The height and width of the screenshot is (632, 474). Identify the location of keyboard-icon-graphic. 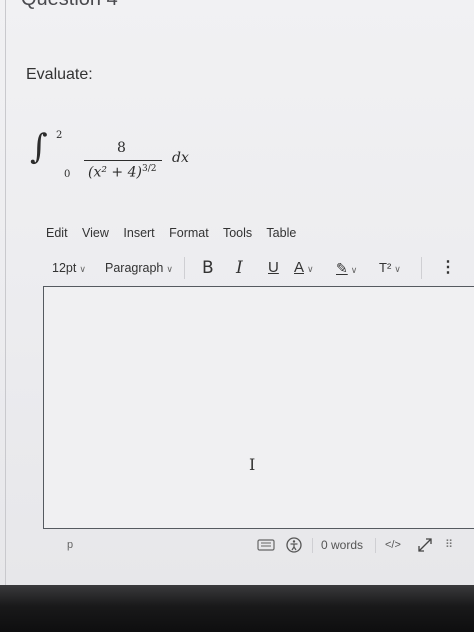
(266, 545).